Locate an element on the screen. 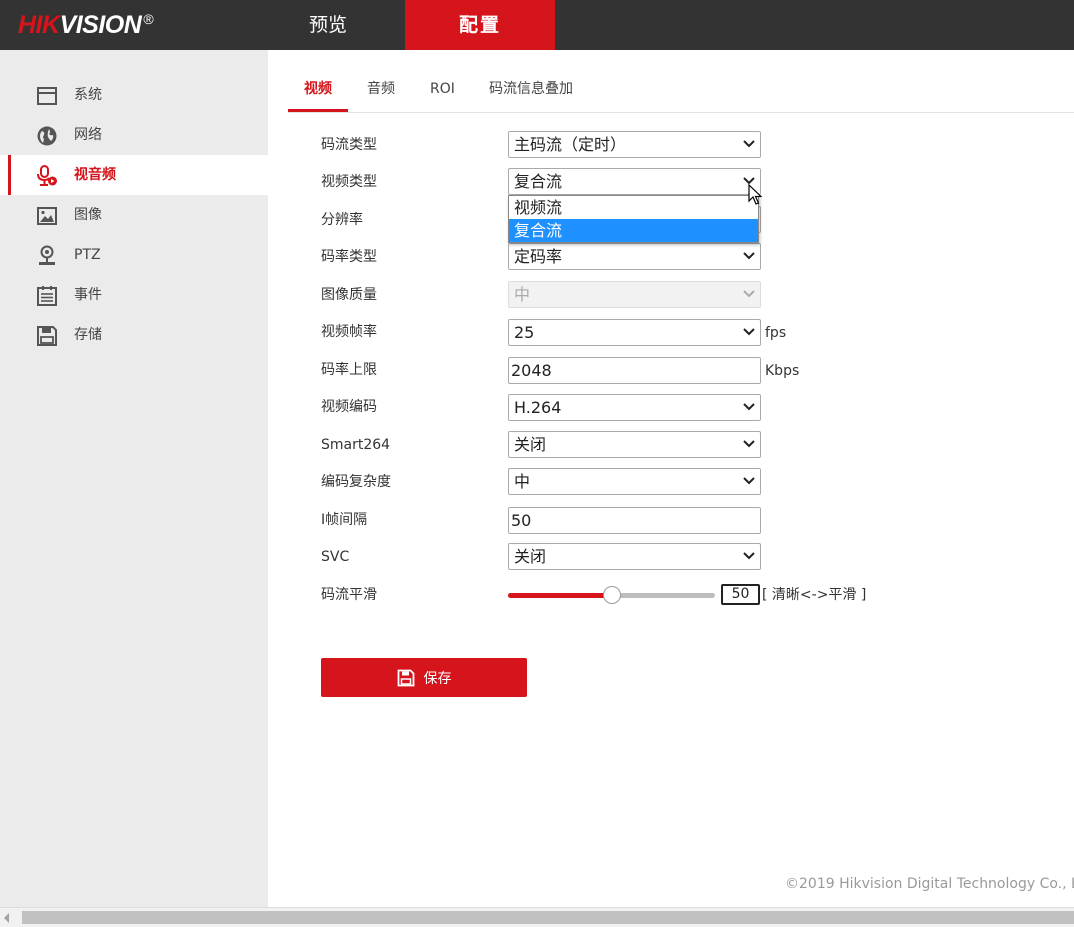 This screenshot has width=1074, height=927. stream-type-select: 主码流（定时） is located at coordinates (634, 144).